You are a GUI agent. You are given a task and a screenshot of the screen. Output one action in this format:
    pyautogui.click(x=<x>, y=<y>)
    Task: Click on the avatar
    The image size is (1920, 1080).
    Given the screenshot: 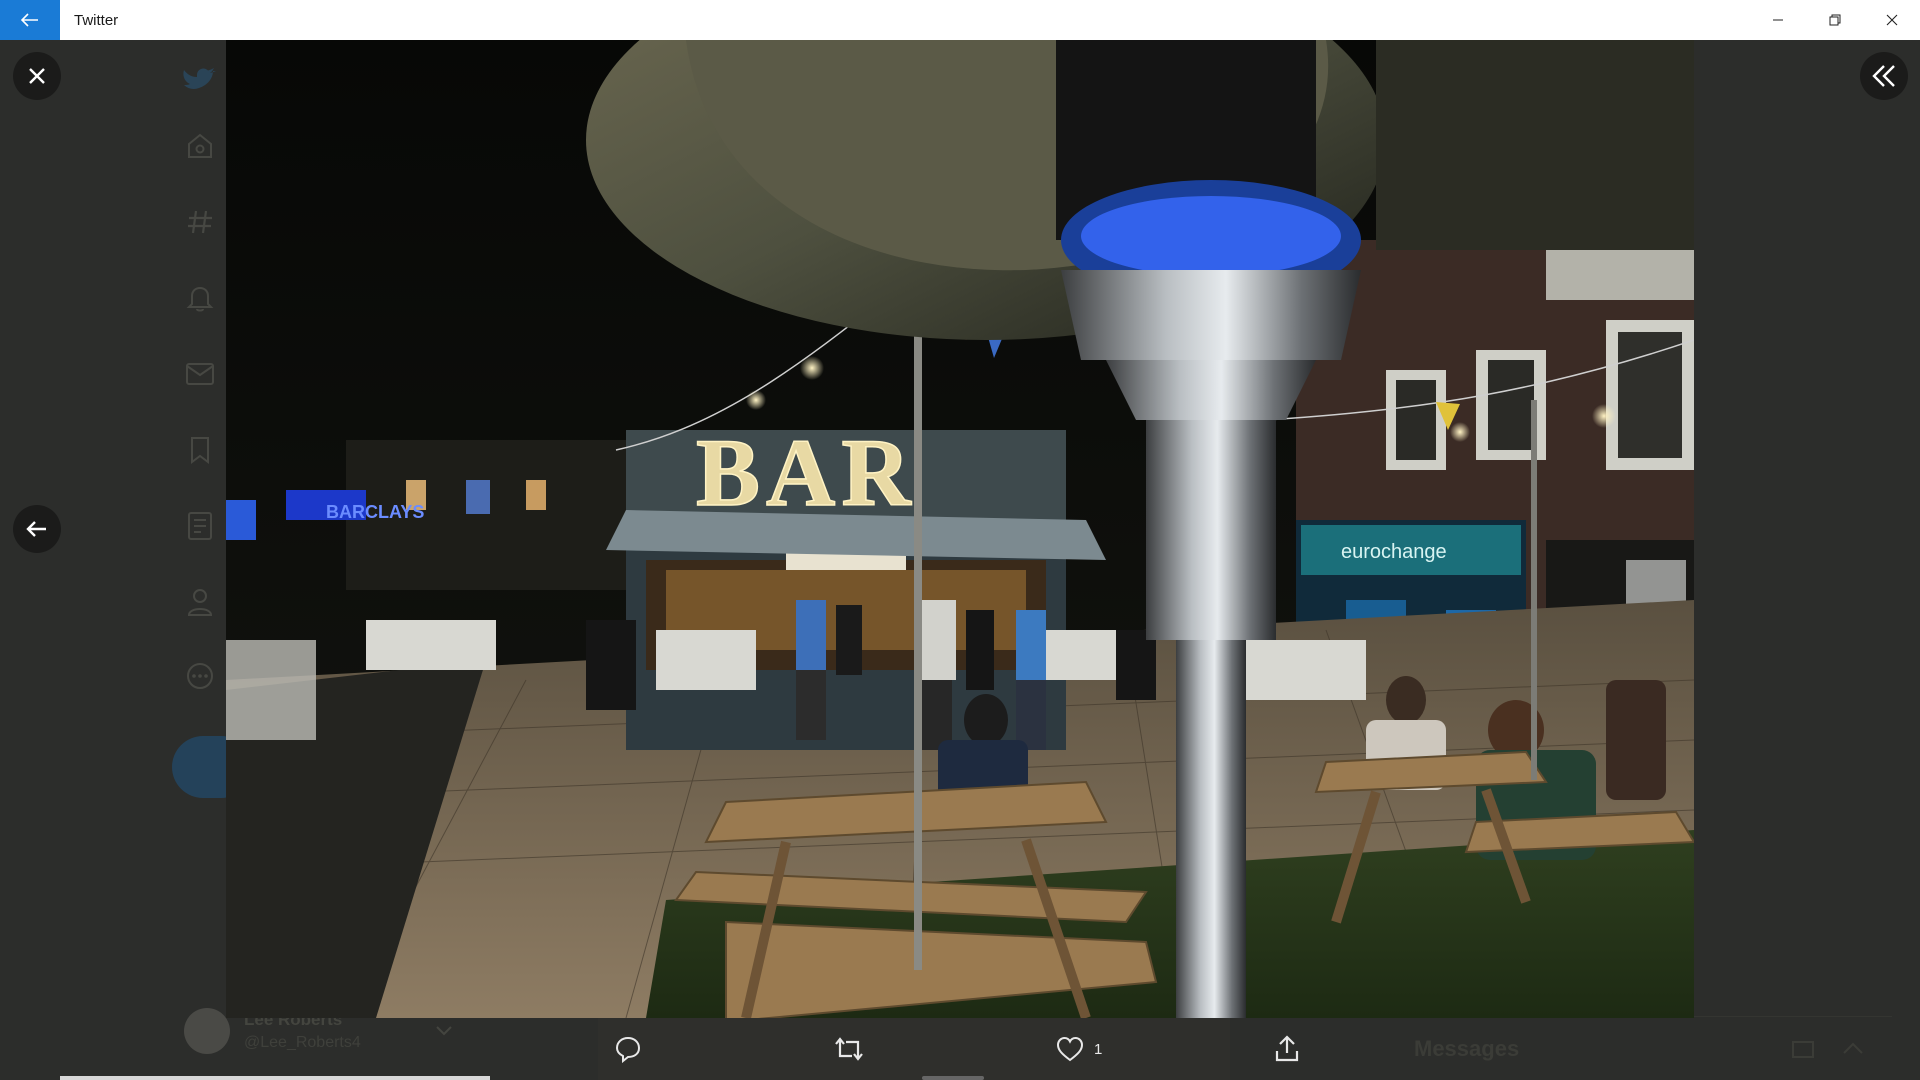 What is the action you would take?
    pyautogui.click(x=207, y=1031)
    